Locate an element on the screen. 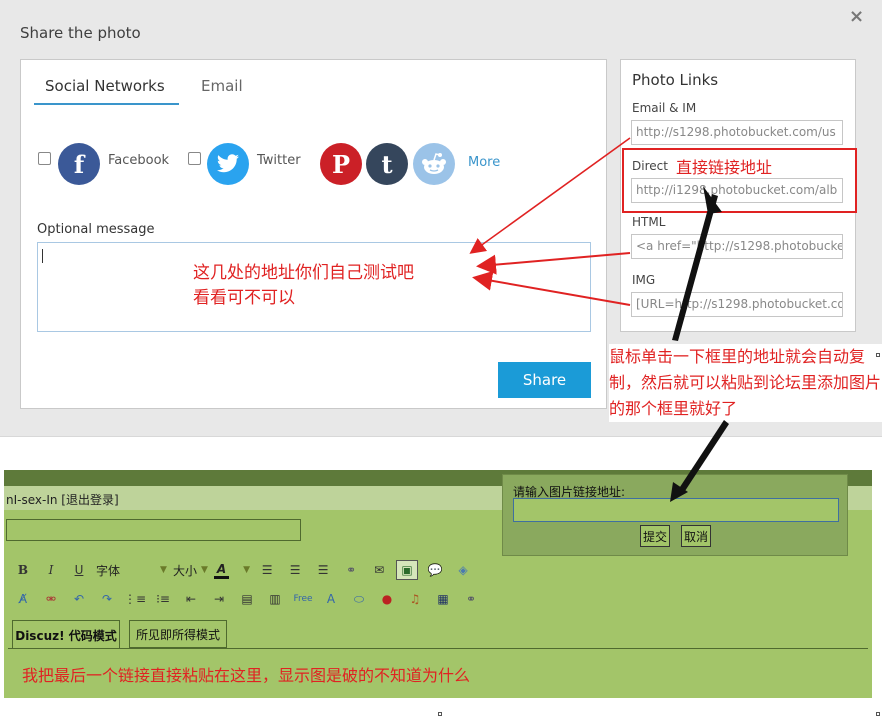  tab-wysiwyg-mode: 所见即所得模式 is located at coordinates (178, 634).